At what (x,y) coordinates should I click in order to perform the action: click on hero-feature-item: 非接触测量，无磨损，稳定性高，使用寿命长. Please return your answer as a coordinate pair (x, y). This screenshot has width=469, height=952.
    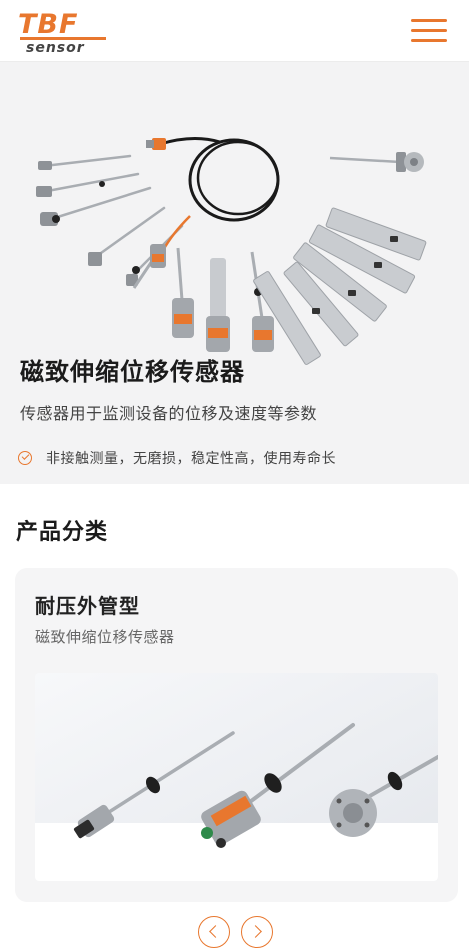
    Looking at the image, I should click on (177, 458).